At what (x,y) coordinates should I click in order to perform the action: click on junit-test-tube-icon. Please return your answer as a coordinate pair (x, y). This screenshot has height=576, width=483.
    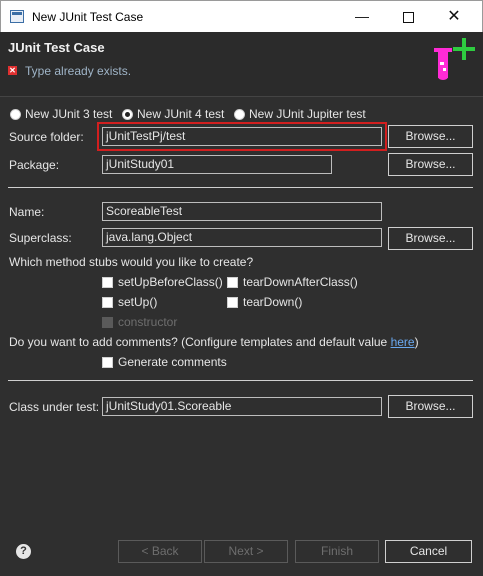
    Looking at the image, I should click on (454, 59).